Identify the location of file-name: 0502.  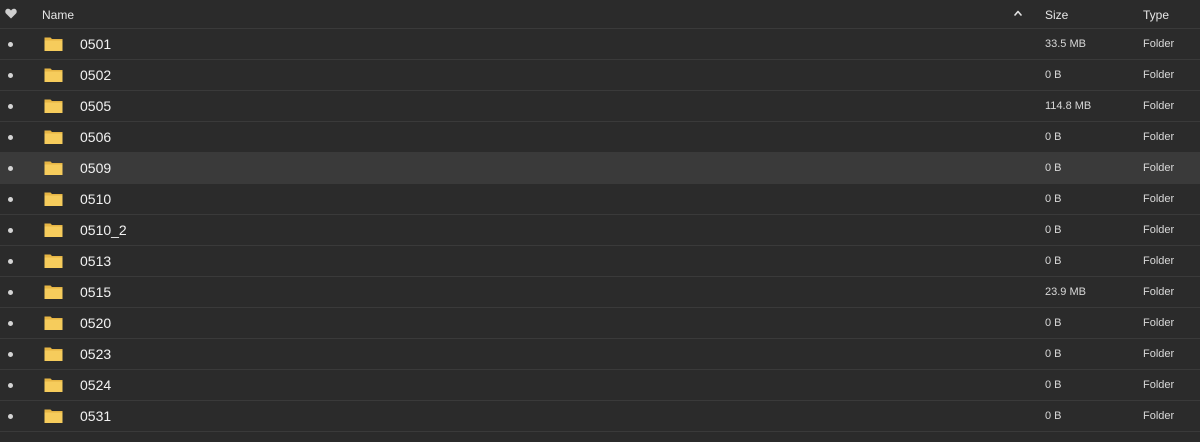
(95, 75).